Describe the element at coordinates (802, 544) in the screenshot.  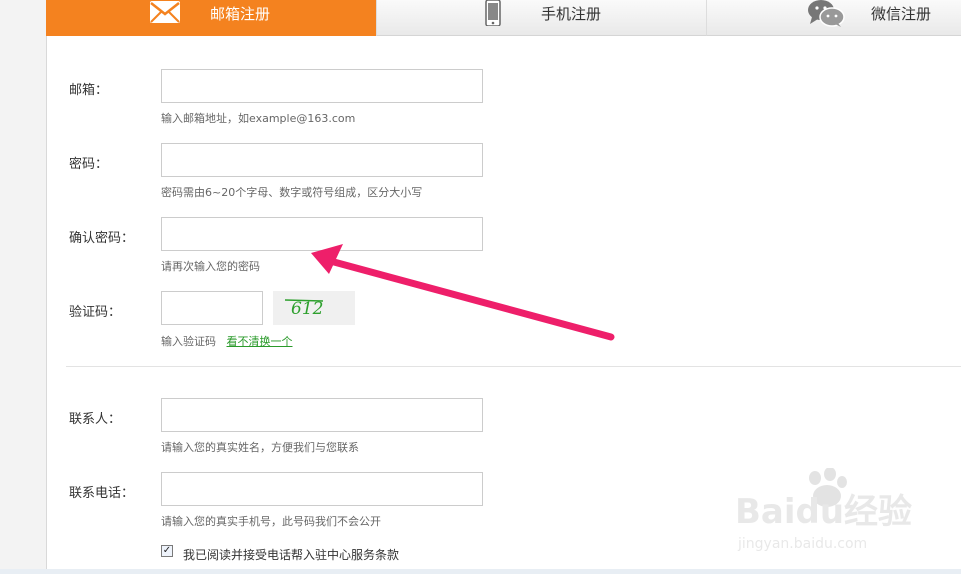
I see `watermark-url: jingyan.baidu.com` at that location.